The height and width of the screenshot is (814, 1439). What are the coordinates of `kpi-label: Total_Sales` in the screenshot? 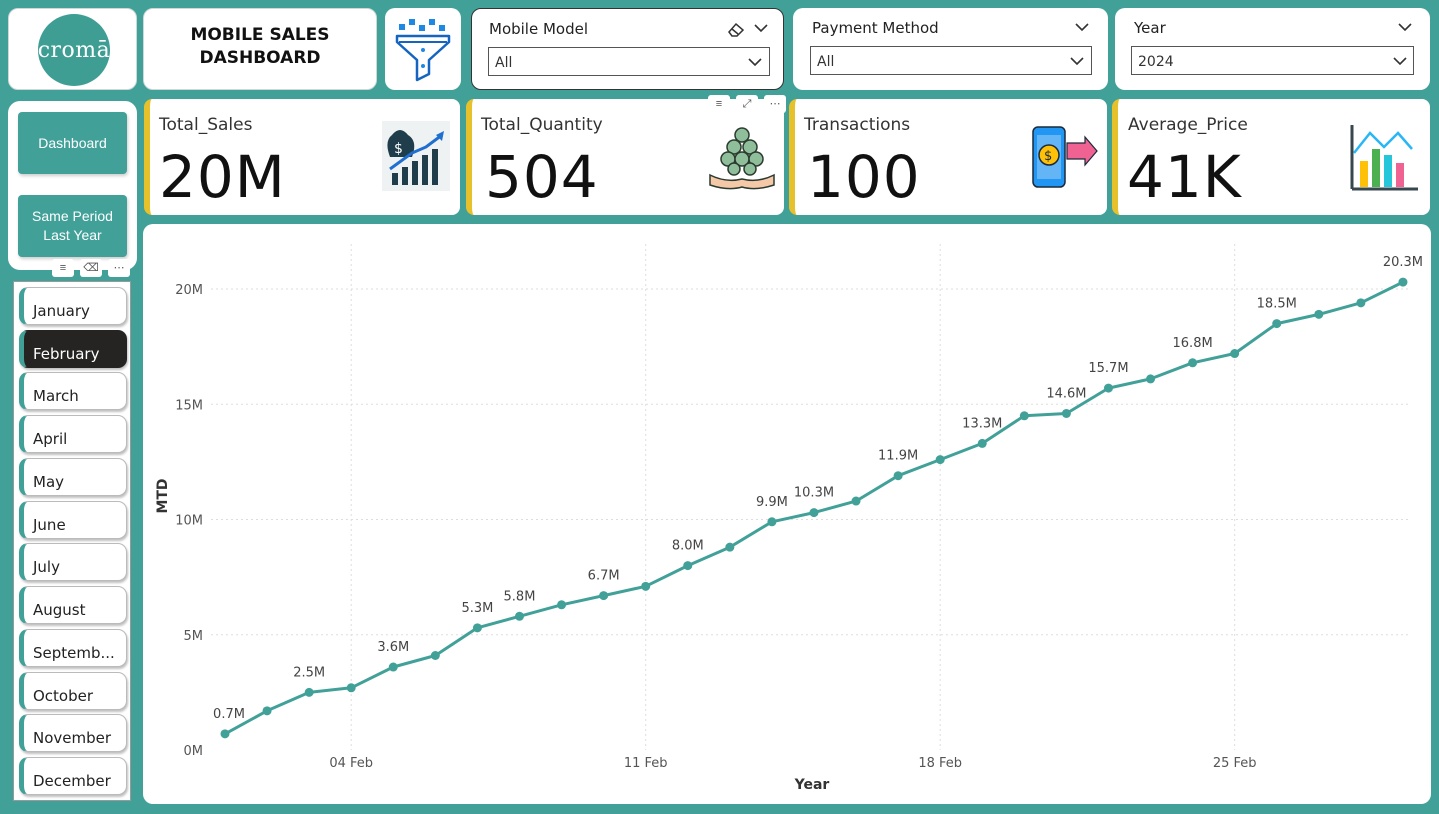 It's located at (206, 125).